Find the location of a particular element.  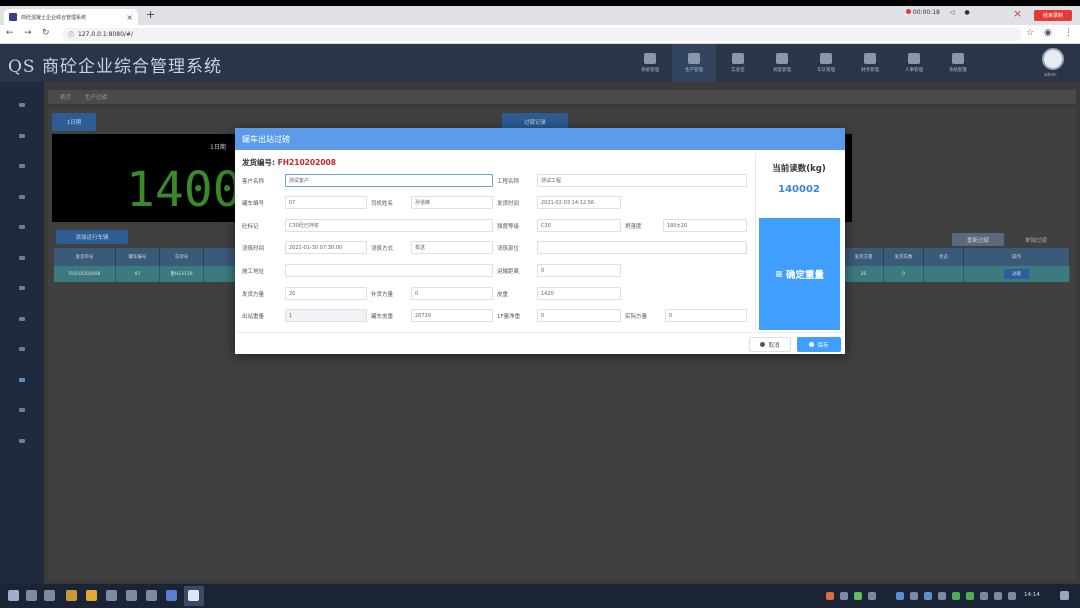

avatar is located at coordinates (1053, 59).